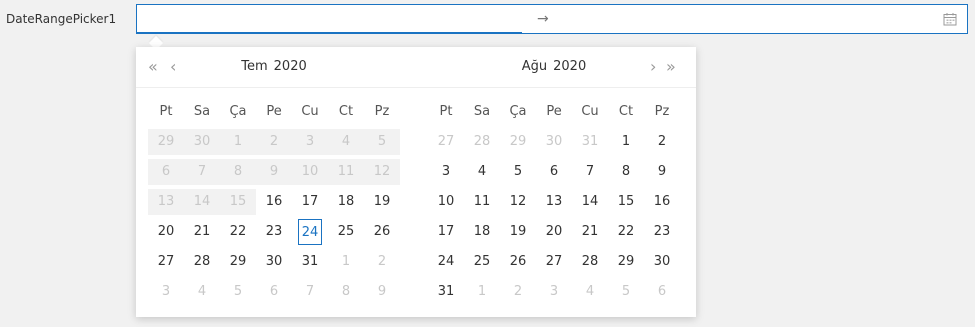  Describe the element at coordinates (274, 142) in the screenshot. I see `week-row: 29 30 1 2 3 4 5` at that location.